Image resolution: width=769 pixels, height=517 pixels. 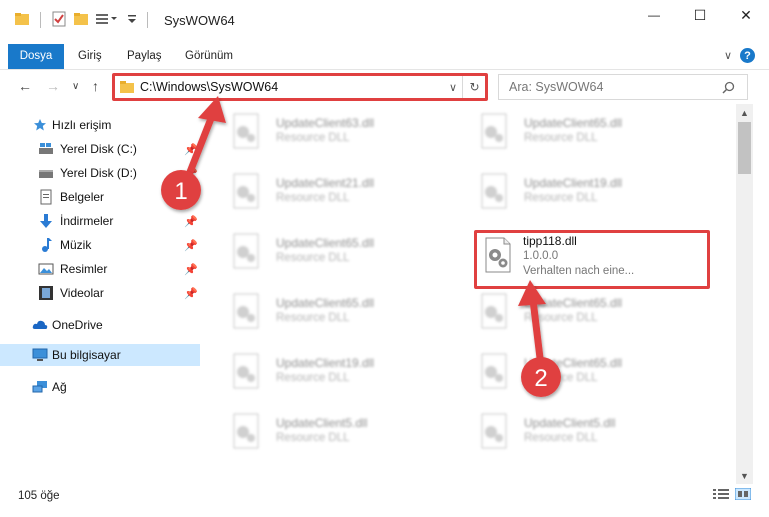 I want to click on close-button: ✕, so click(x=746, y=15).